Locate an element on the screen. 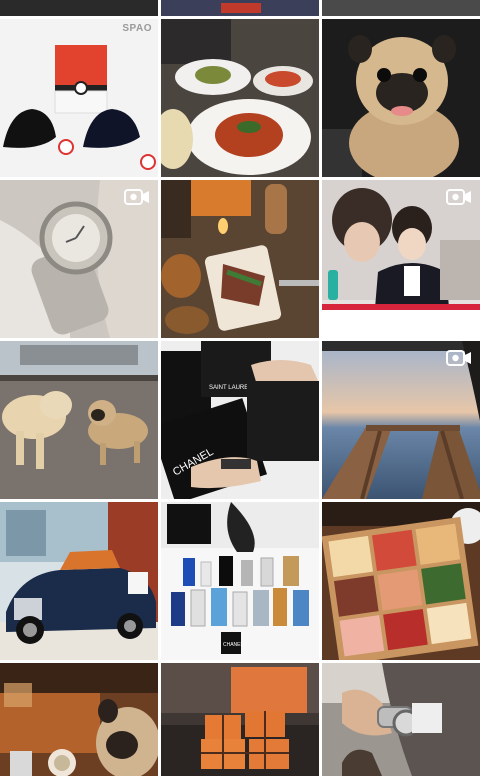 Image resolution: width=480 pixels, height=776 pixels. svg-text: CHANEL is located at coordinates (233, 645).